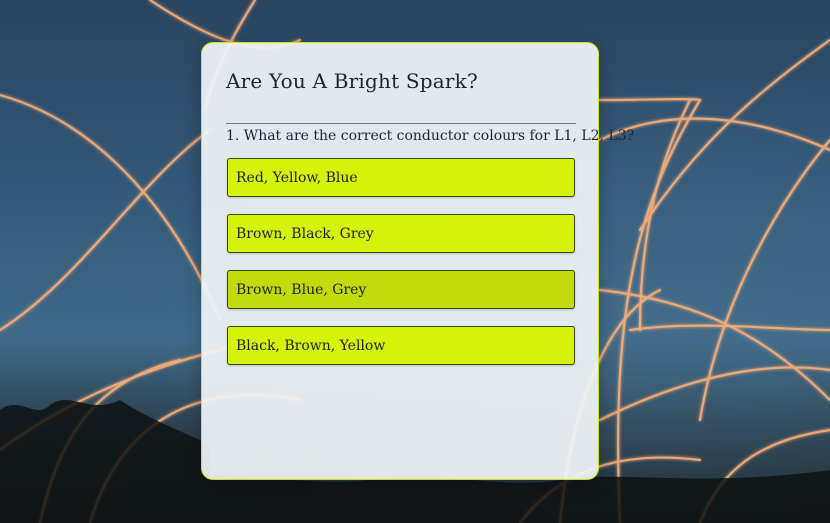 Image resolution: width=830 pixels, height=523 pixels. What do you see at coordinates (305, 233) in the screenshot?
I see `answer-label-2: Brown, Black, Grey` at bounding box center [305, 233].